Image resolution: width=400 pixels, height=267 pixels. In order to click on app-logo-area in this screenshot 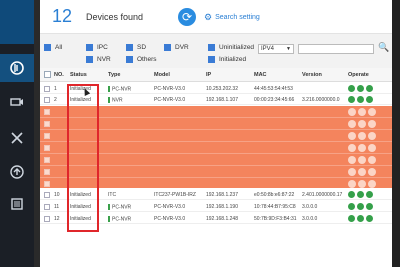, I will do `click(17, 22)`.